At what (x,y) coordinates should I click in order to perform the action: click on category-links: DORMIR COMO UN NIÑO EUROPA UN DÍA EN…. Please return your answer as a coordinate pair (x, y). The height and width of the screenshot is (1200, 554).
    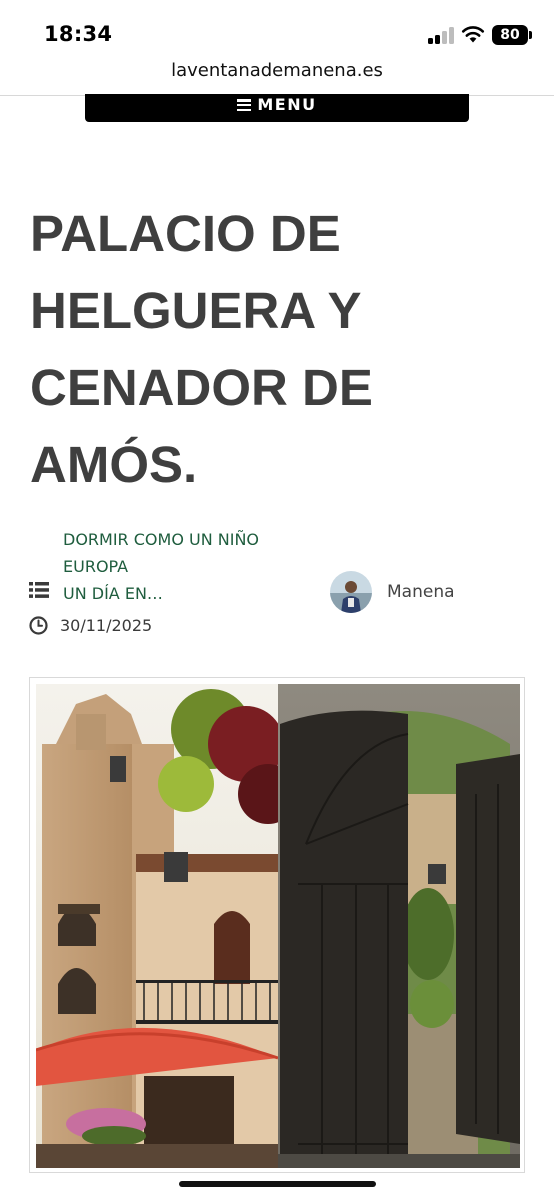
    Looking at the image, I should click on (161, 566).